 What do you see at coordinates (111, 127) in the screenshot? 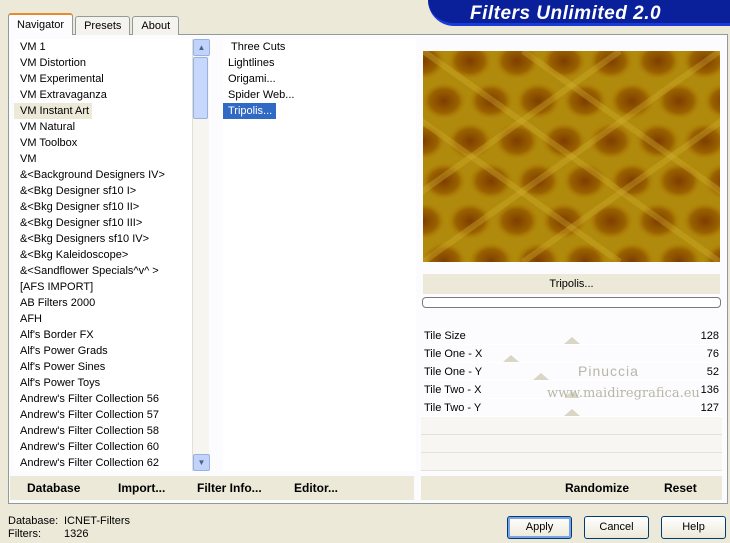
I see `category-item: VM Natural` at bounding box center [111, 127].